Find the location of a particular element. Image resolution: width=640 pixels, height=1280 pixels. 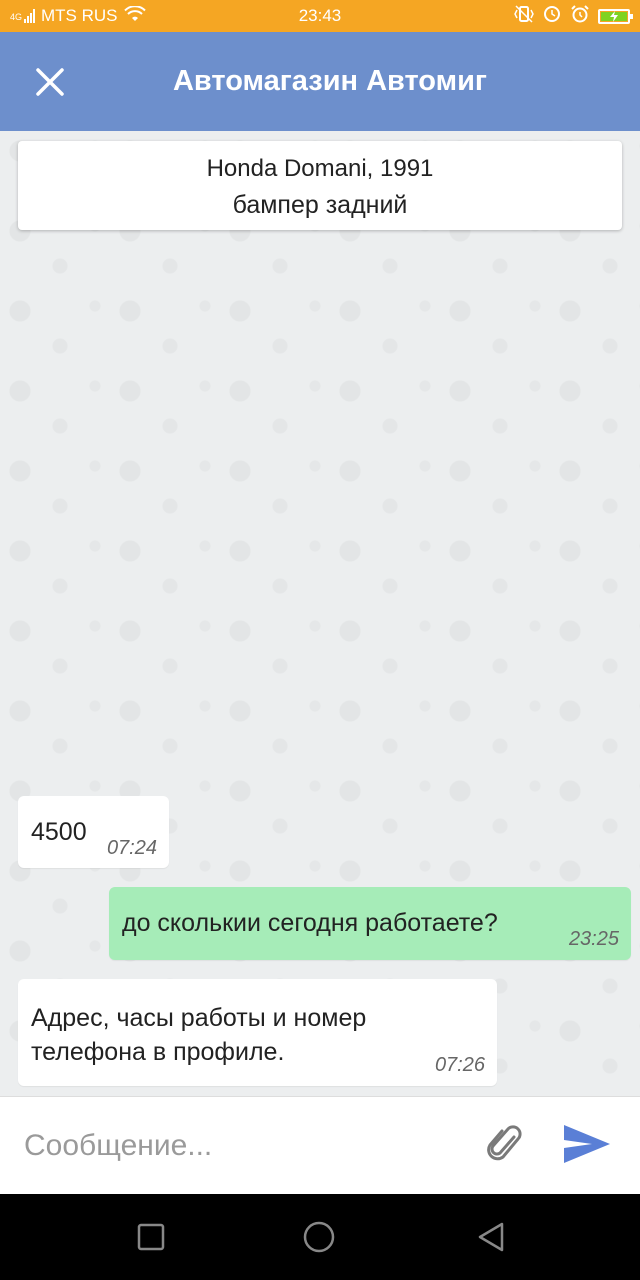

product-context-card: Honda Domani, 1991 бампер задний is located at coordinates (320, 185).